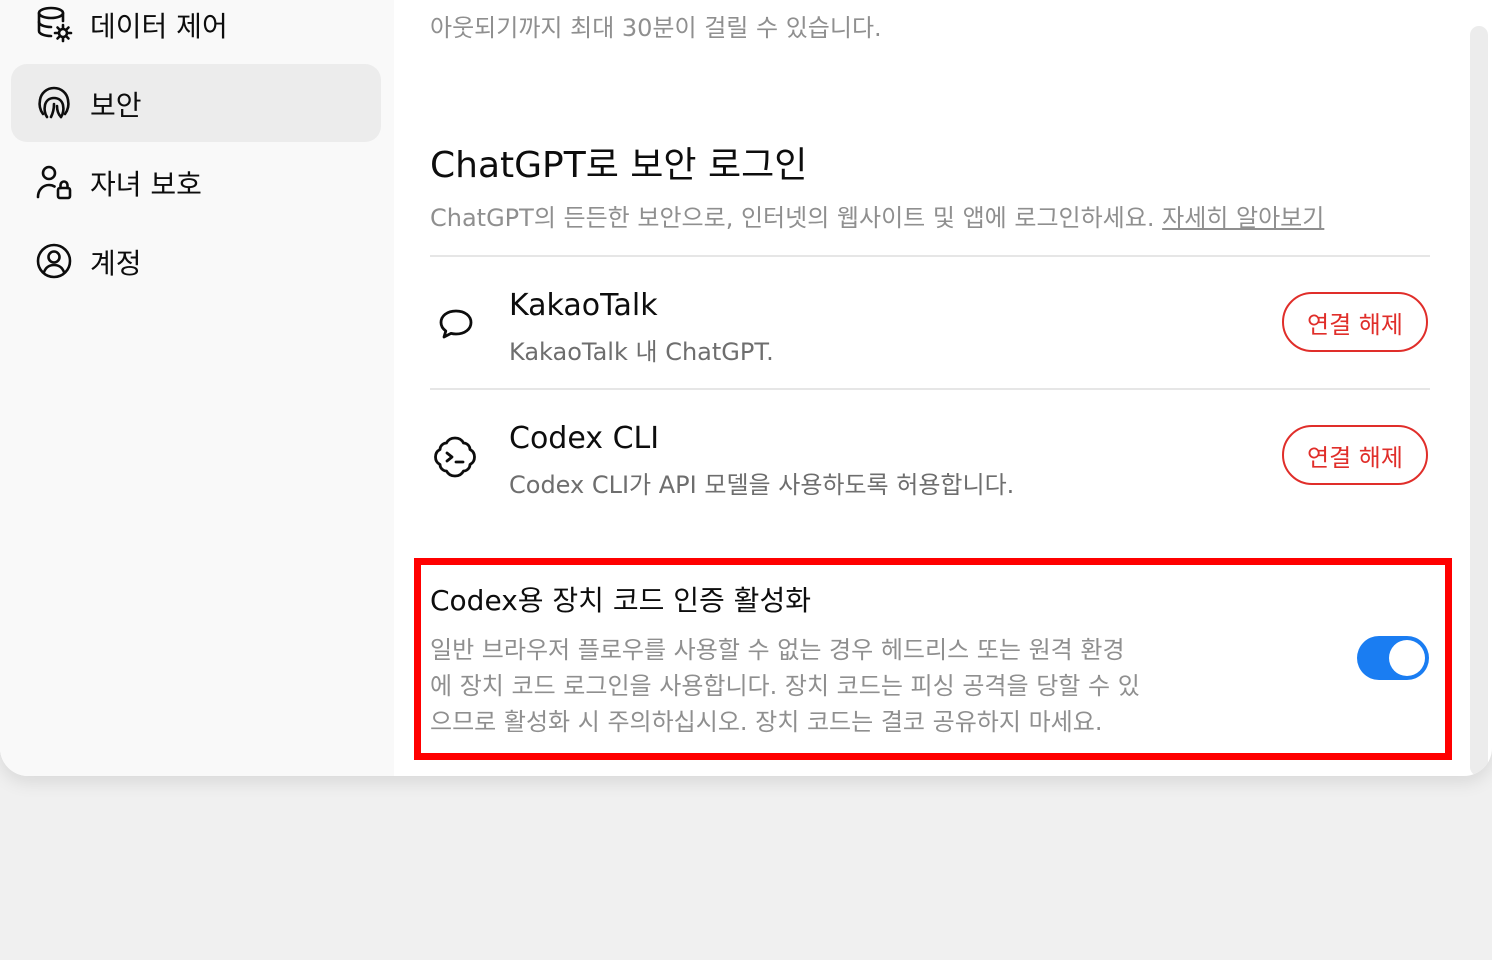 Image resolution: width=1492 pixels, height=960 pixels. I want to click on disconnect-kakaotalk-button: 연결 해제, so click(1355, 322).